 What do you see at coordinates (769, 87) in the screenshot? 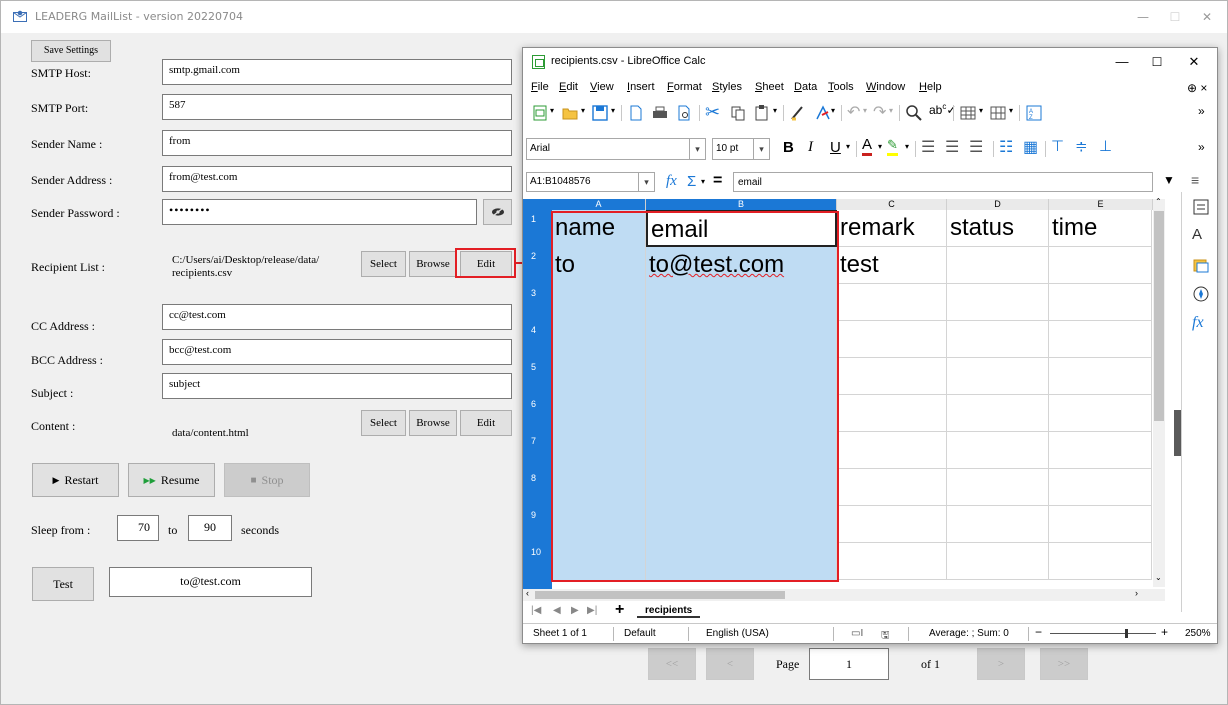
I see `menu-sheet: Sheet` at bounding box center [769, 87].